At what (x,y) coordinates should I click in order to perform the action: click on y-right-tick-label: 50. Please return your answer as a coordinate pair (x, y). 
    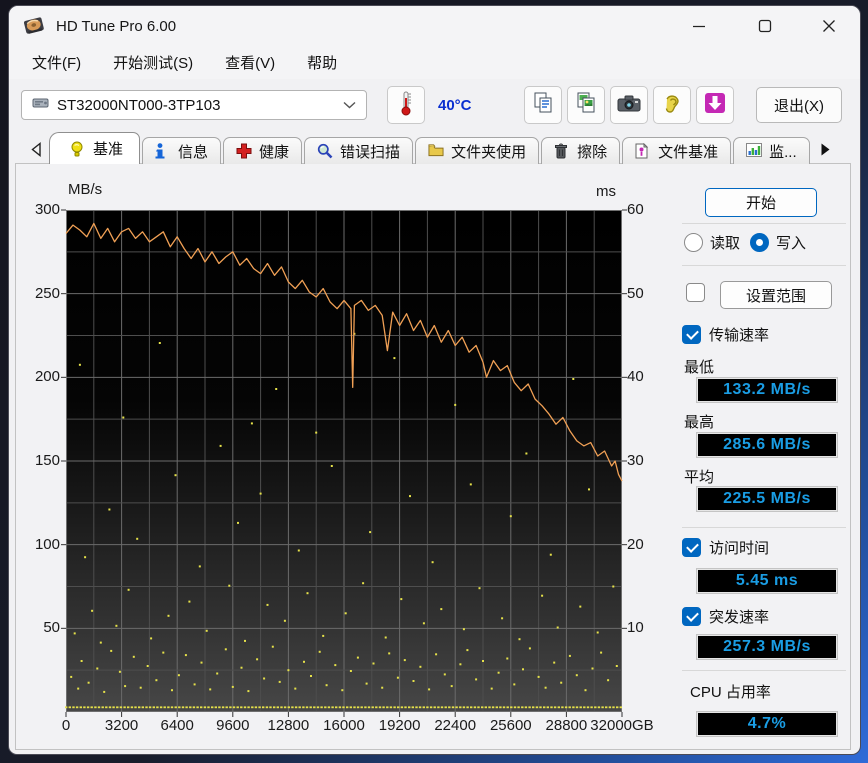
    Looking at the image, I should click on (635, 293).